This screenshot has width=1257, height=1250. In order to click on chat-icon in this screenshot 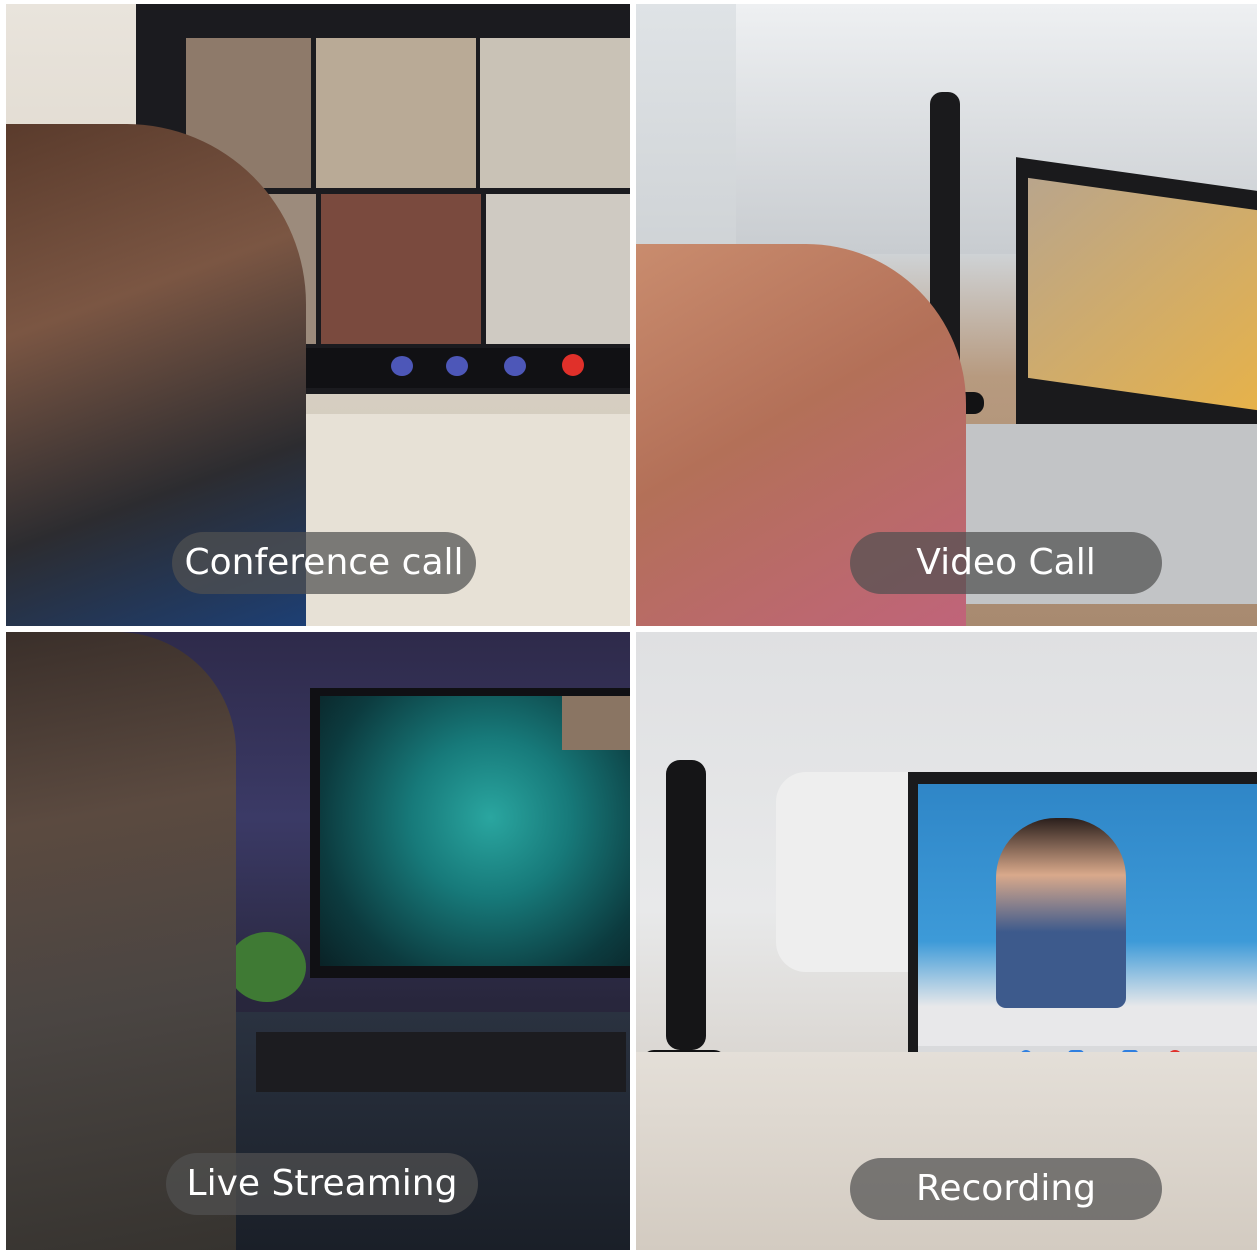, I will do `click(515, 366)`.